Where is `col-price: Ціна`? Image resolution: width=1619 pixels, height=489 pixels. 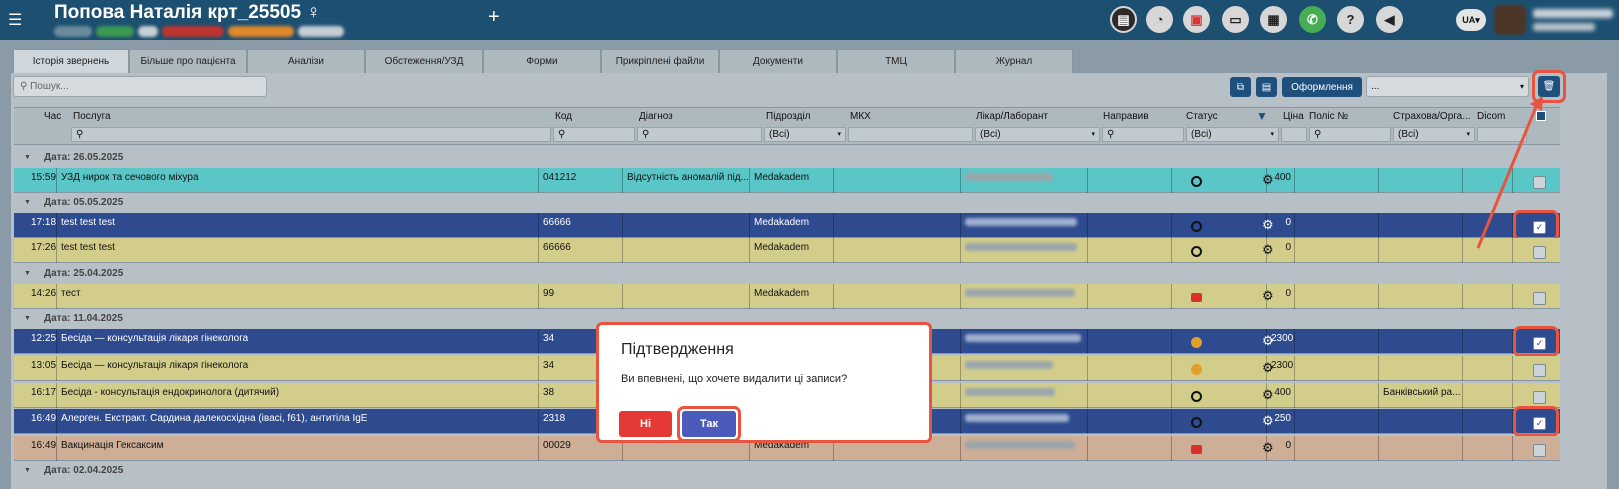
col-price: Ціна is located at coordinates (1293, 116).